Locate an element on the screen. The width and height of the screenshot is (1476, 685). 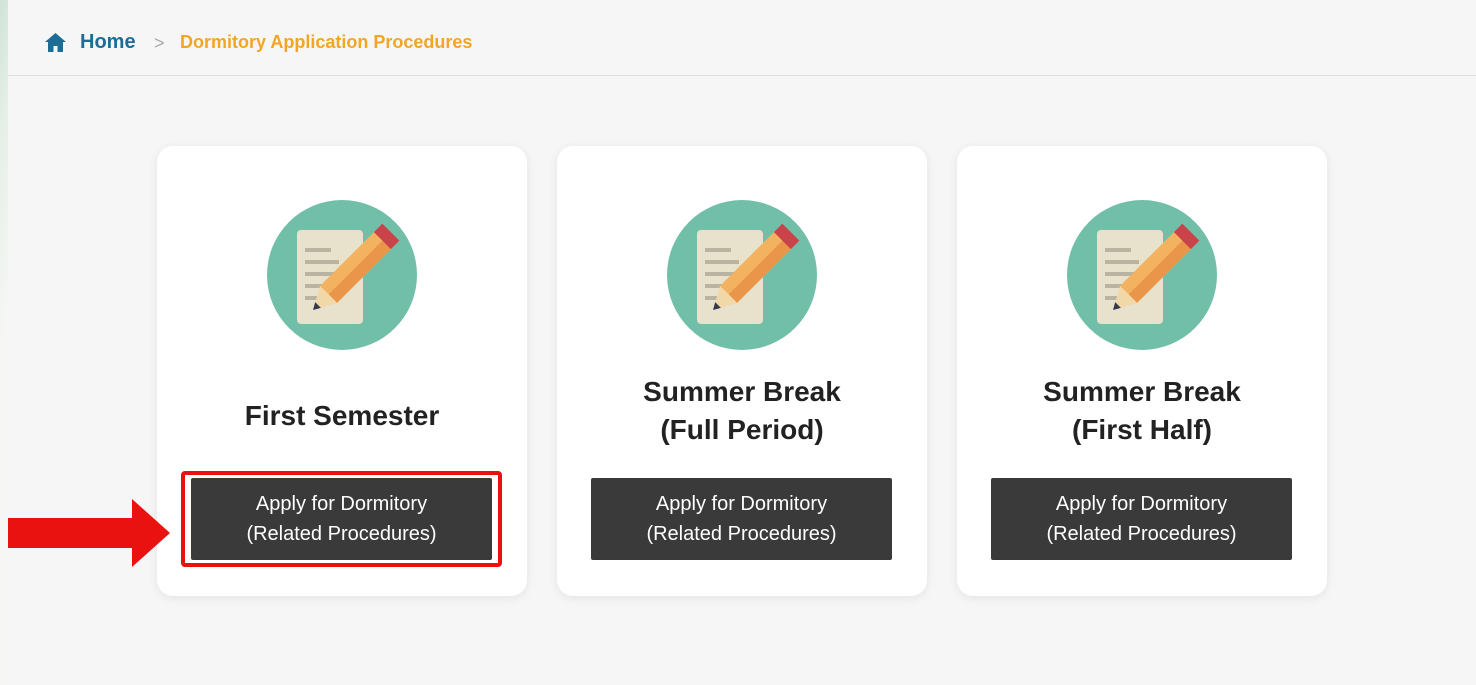
breadcrumb: Home > Dormitory Application Procedures is located at coordinates (742, 38).